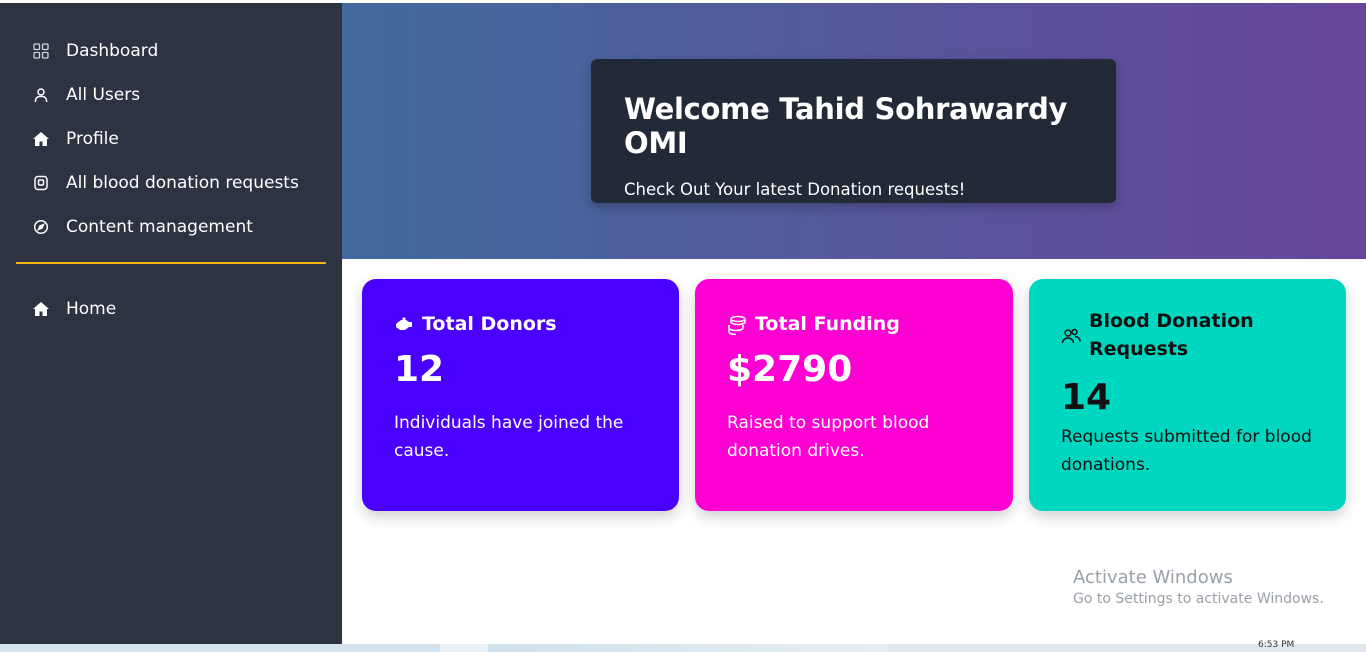  What do you see at coordinates (159, 227) in the screenshot?
I see `sidebar-item-label: Content management` at bounding box center [159, 227].